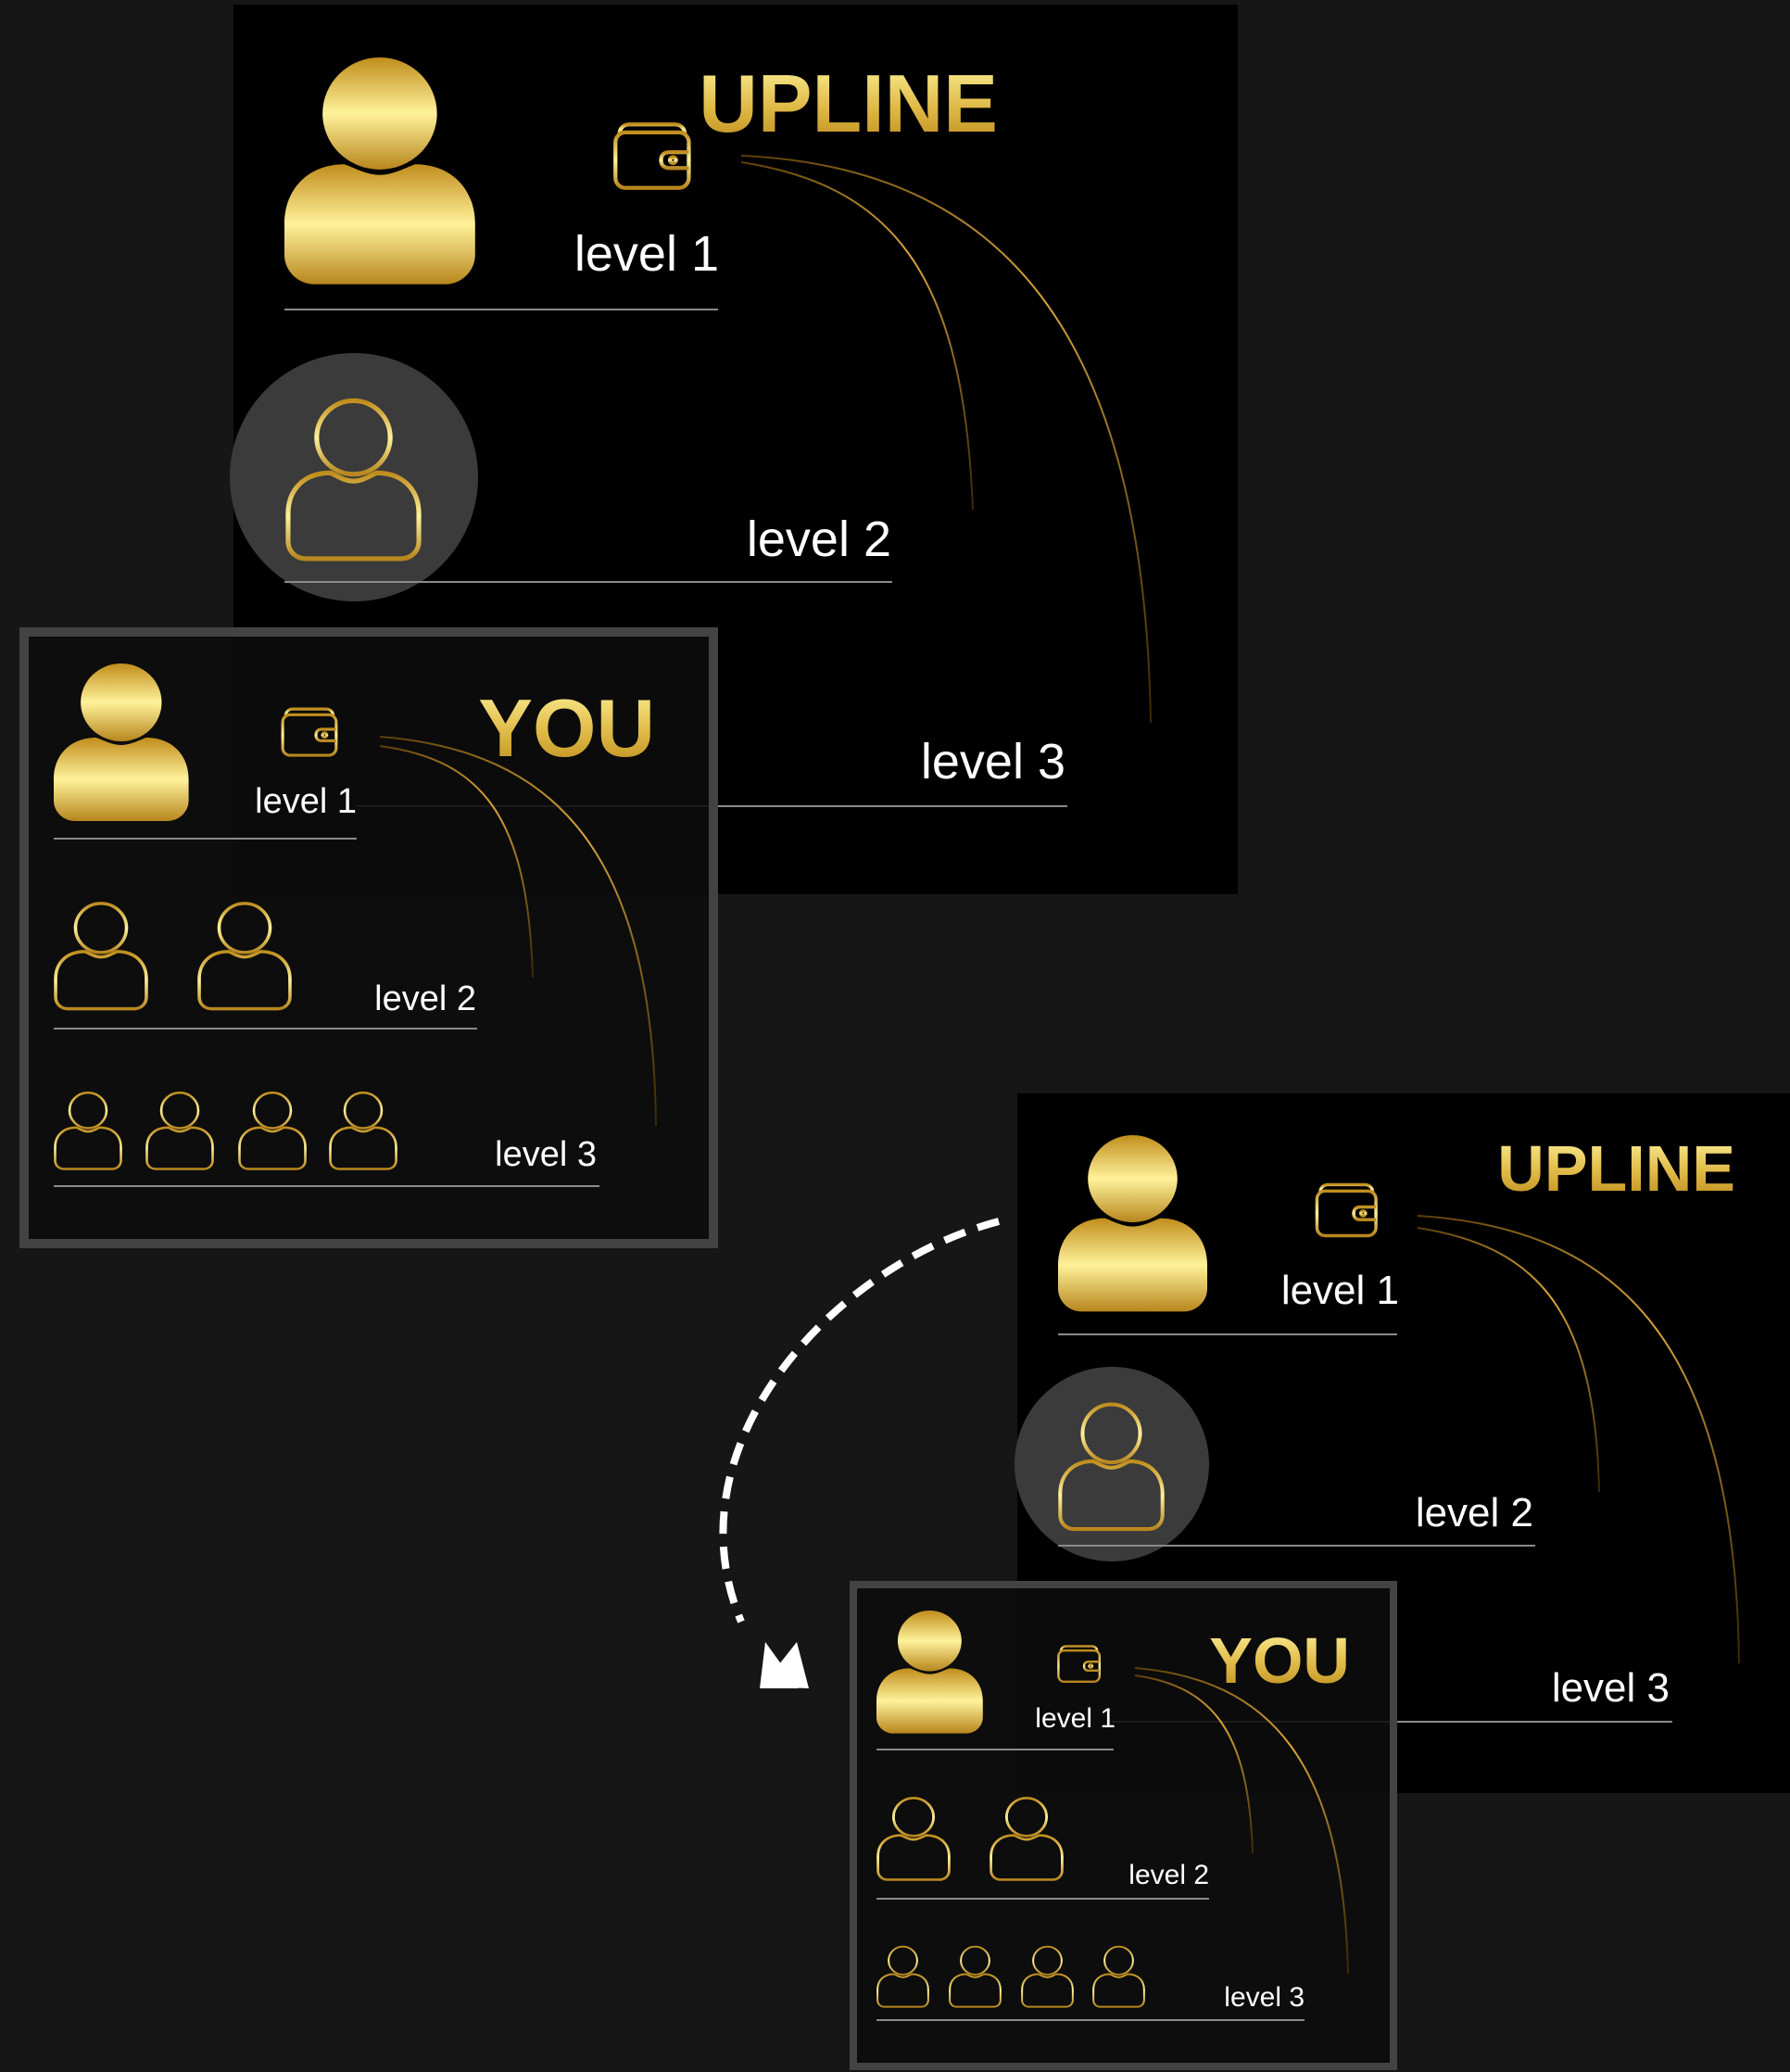  Describe the element at coordinates (860, 1420) in the screenshot. I see `dashed-arrow-path` at that location.